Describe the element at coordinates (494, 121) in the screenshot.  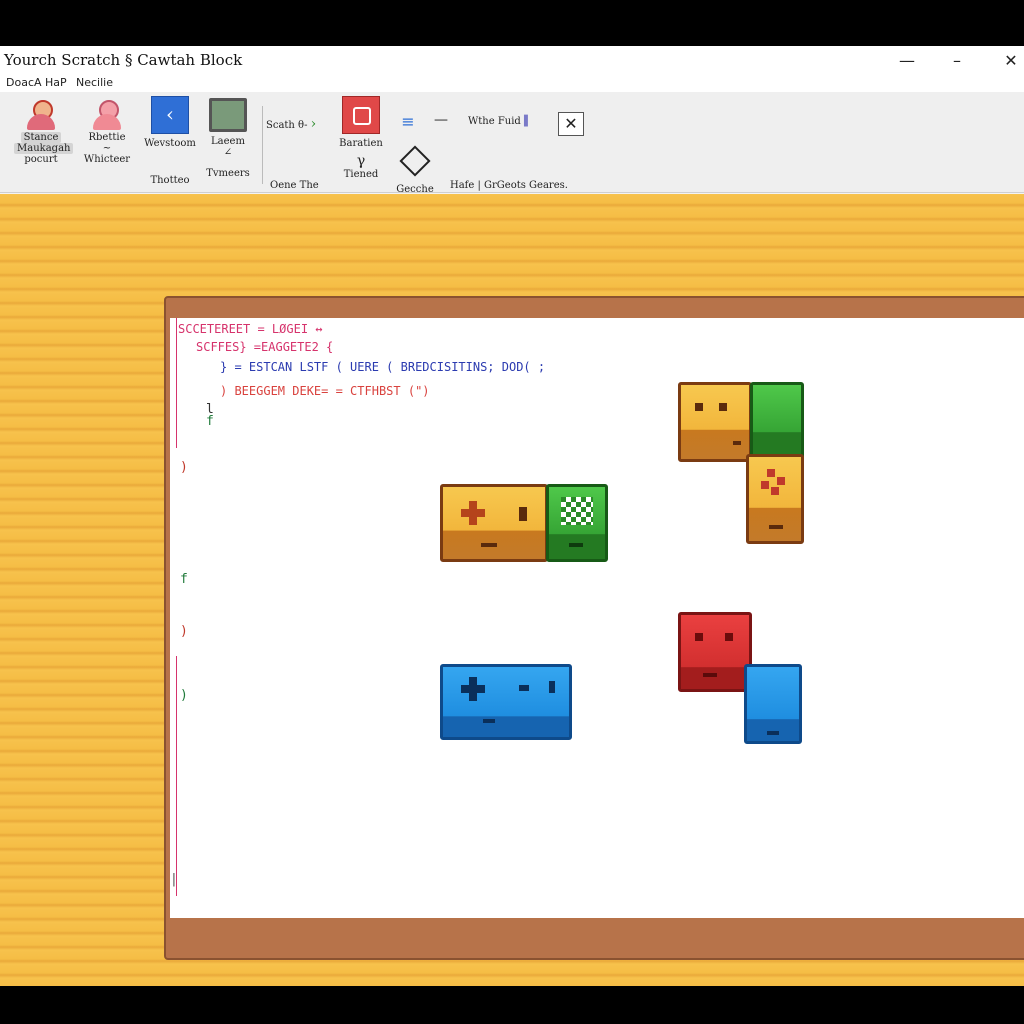
I see `tool-wthe-fuid-label: Wthe Fuid` at that location.